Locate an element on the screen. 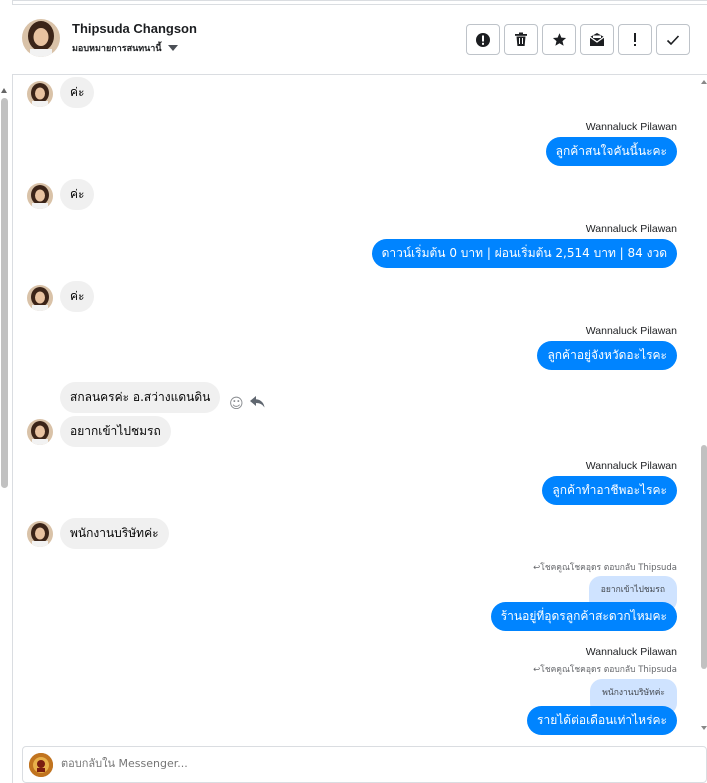 Image resolution: width=707 pixels, height=783 pixels. page-scrollbar is located at coordinates (4, 433).